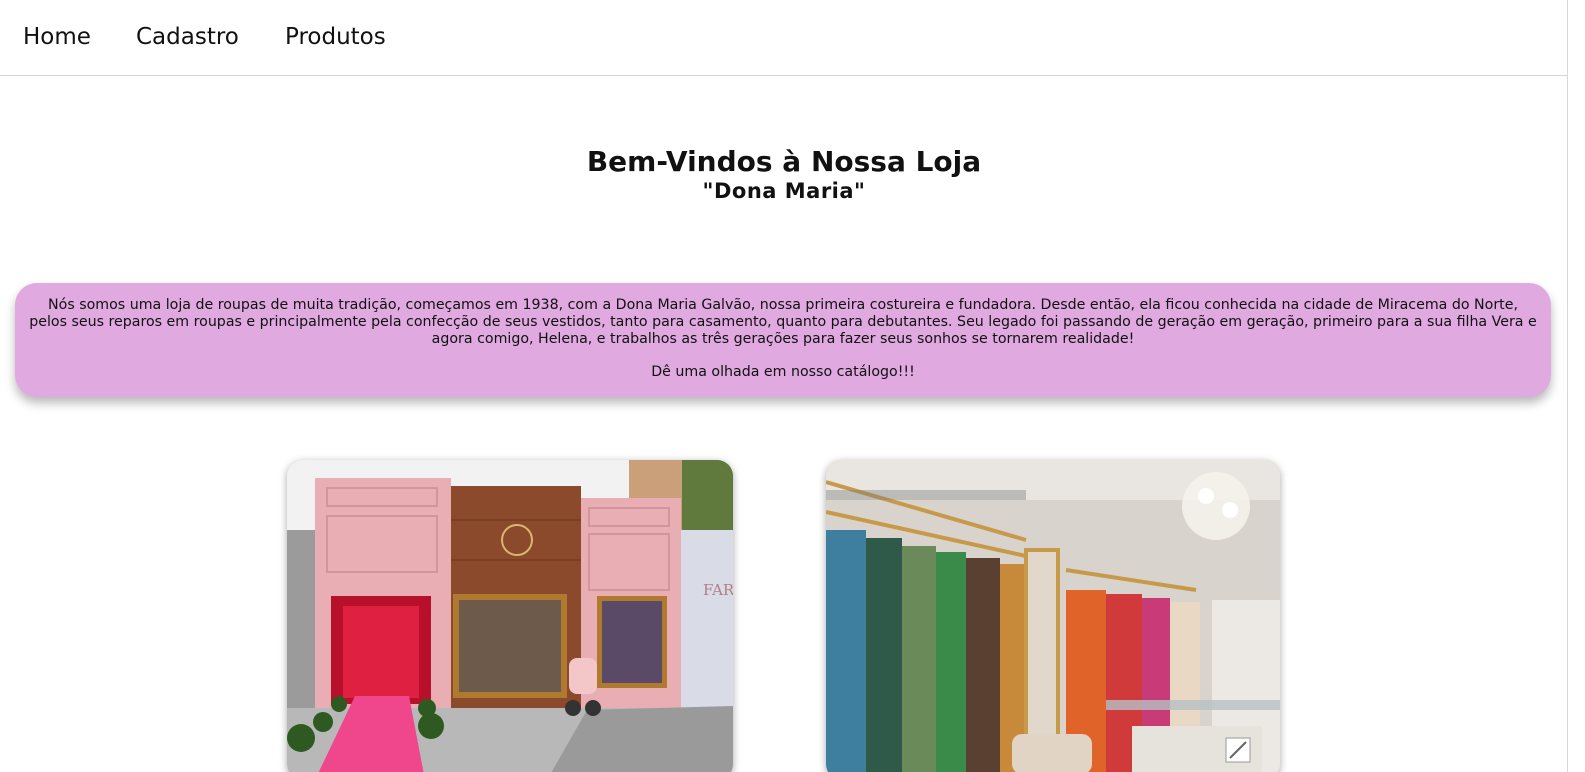  What do you see at coordinates (784, 191) in the screenshot?
I see `store-name-subtitle: "Dona Maria"` at bounding box center [784, 191].